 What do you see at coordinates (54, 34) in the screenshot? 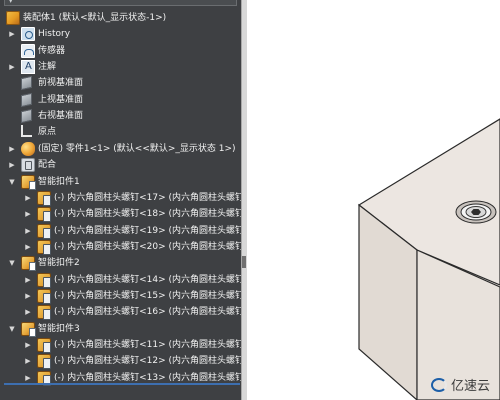
I see `tree-row-label: History` at bounding box center [54, 34].